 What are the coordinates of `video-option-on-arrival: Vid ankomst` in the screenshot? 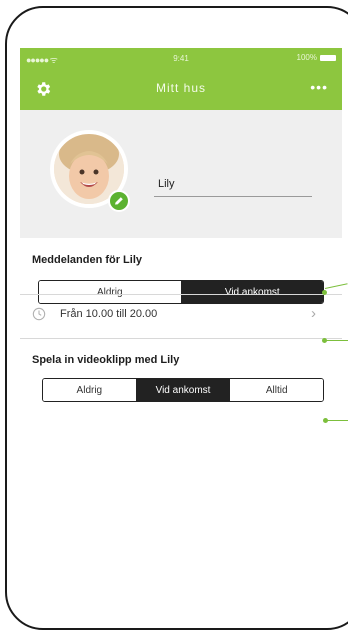 It's located at (182, 390).